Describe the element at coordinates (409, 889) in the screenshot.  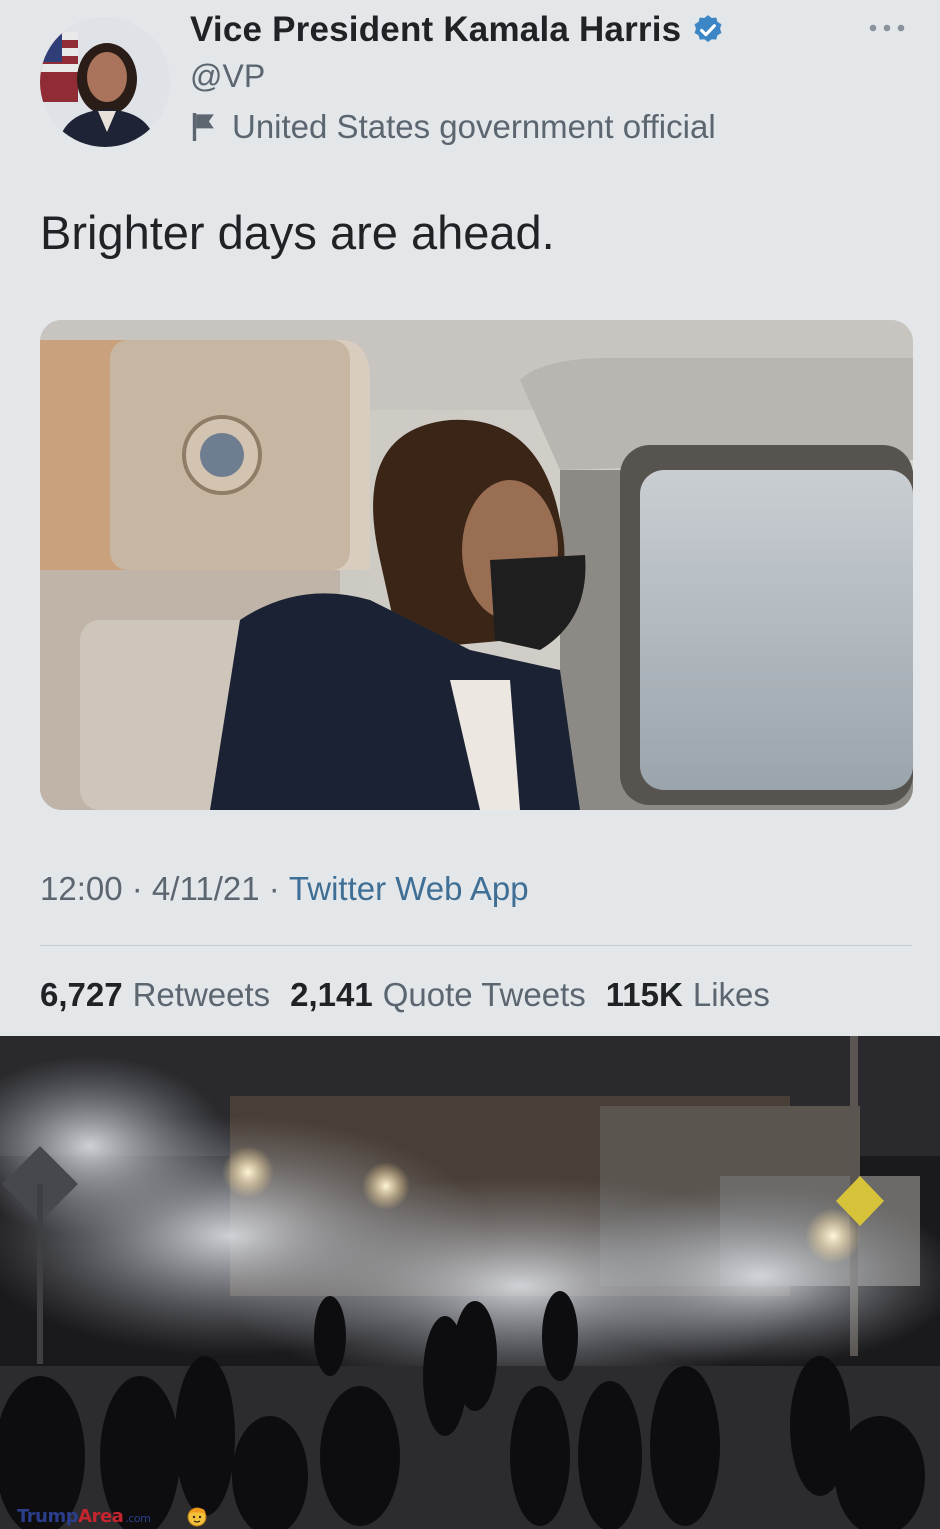
I see `tweet-source-link: Twitter Web App` at that location.